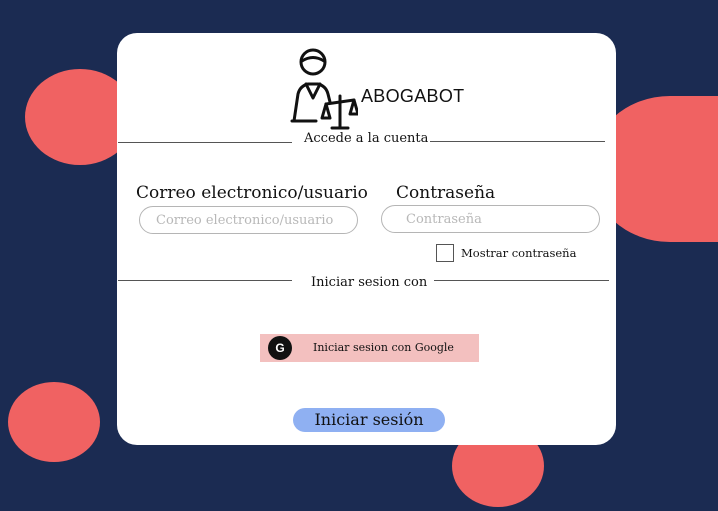 The image size is (718, 511). I want to click on google-signin-label: Iniciar sesion con Google, so click(383, 347).